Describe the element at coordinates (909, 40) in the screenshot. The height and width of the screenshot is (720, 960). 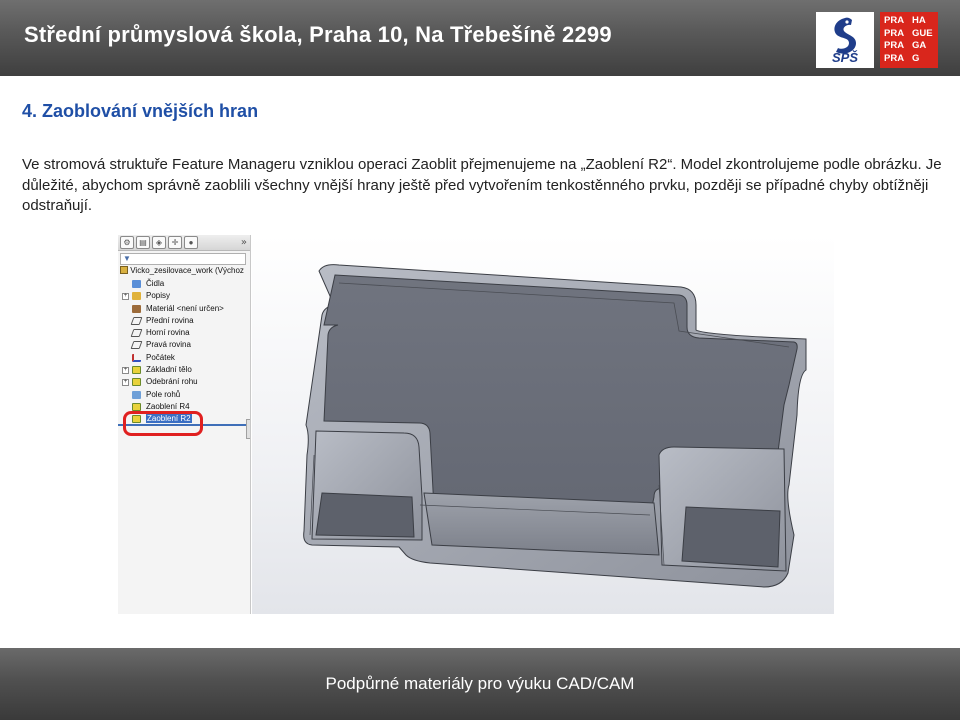
I see `praha-logo: PRA HA PRA GUE PRA GA PRA G` at that location.